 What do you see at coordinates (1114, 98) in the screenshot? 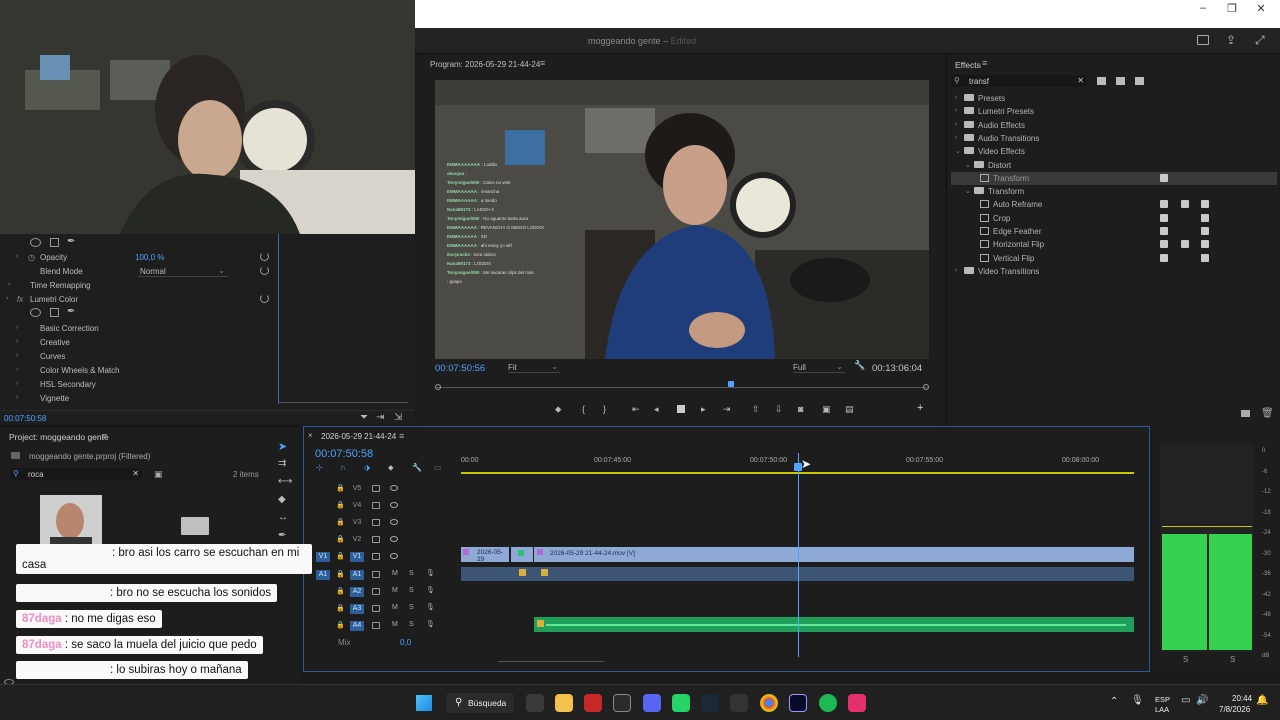
I see `effects-tree-item: › Presets` at bounding box center [1114, 98].